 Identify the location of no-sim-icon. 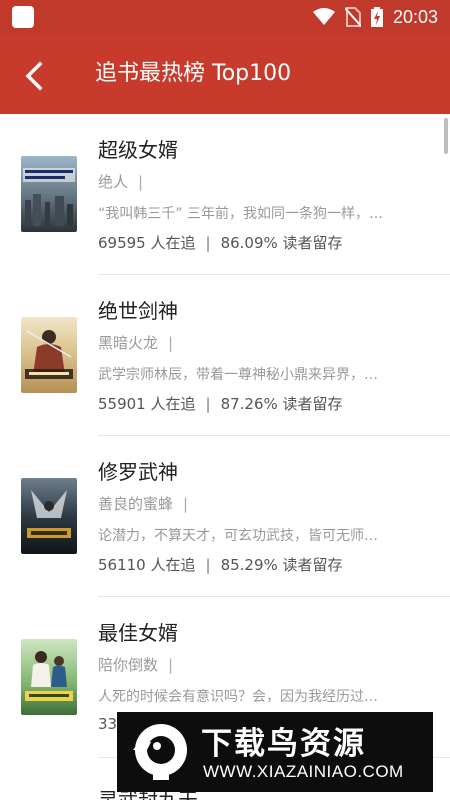
(352, 17).